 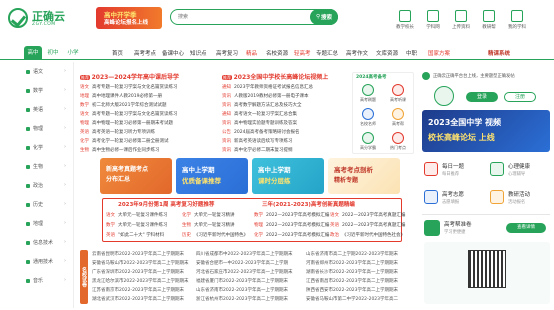 What do you see at coordinates (208, 215) in the screenshot?
I see `table-row: 化学 大单元一轮复习精讲` at bounding box center [208, 215].